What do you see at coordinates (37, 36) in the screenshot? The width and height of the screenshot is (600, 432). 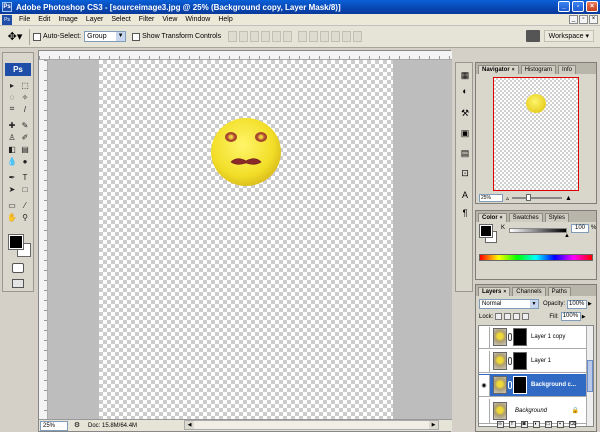 I see `auto-select-checkbox` at bounding box center [37, 36].